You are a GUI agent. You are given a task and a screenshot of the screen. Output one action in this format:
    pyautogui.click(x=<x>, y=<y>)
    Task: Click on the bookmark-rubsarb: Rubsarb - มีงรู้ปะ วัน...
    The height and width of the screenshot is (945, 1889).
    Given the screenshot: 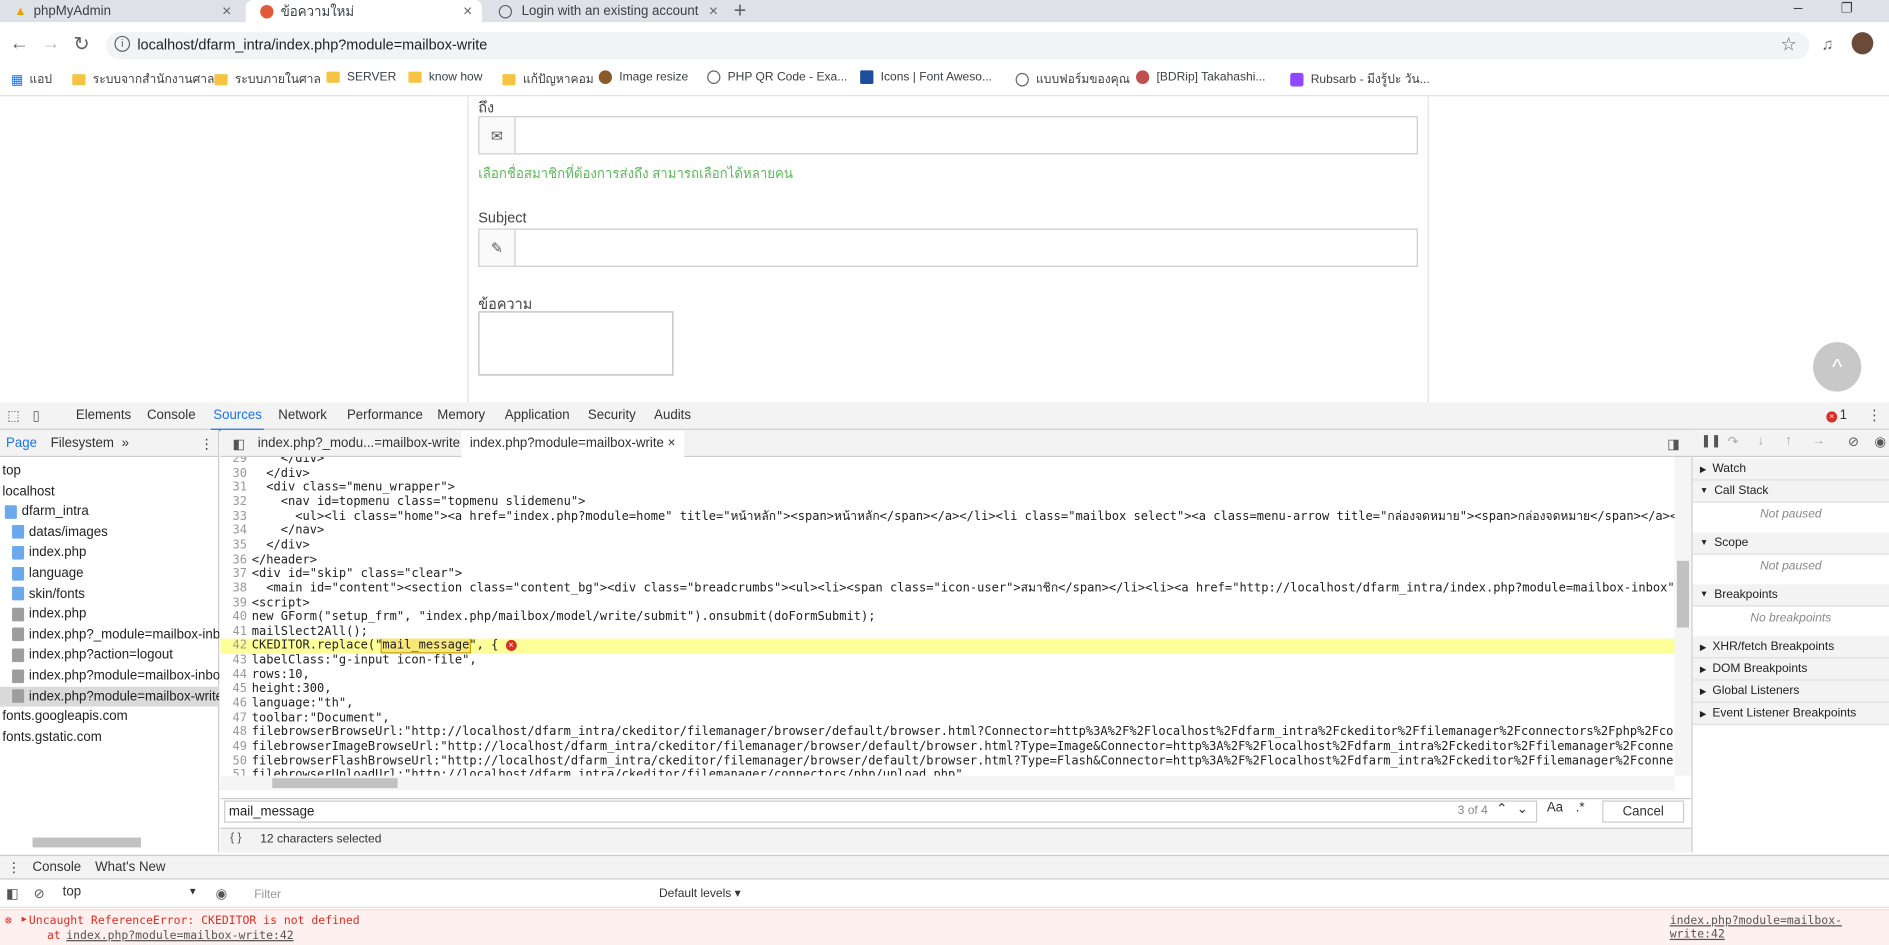 What is the action you would take?
    pyautogui.click(x=1360, y=79)
    